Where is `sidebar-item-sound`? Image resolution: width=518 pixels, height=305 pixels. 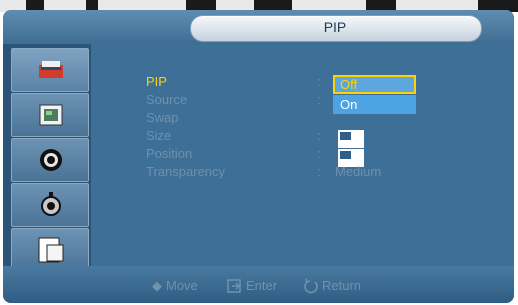
sidebar-item-sound is located at coordinates (50, 115).